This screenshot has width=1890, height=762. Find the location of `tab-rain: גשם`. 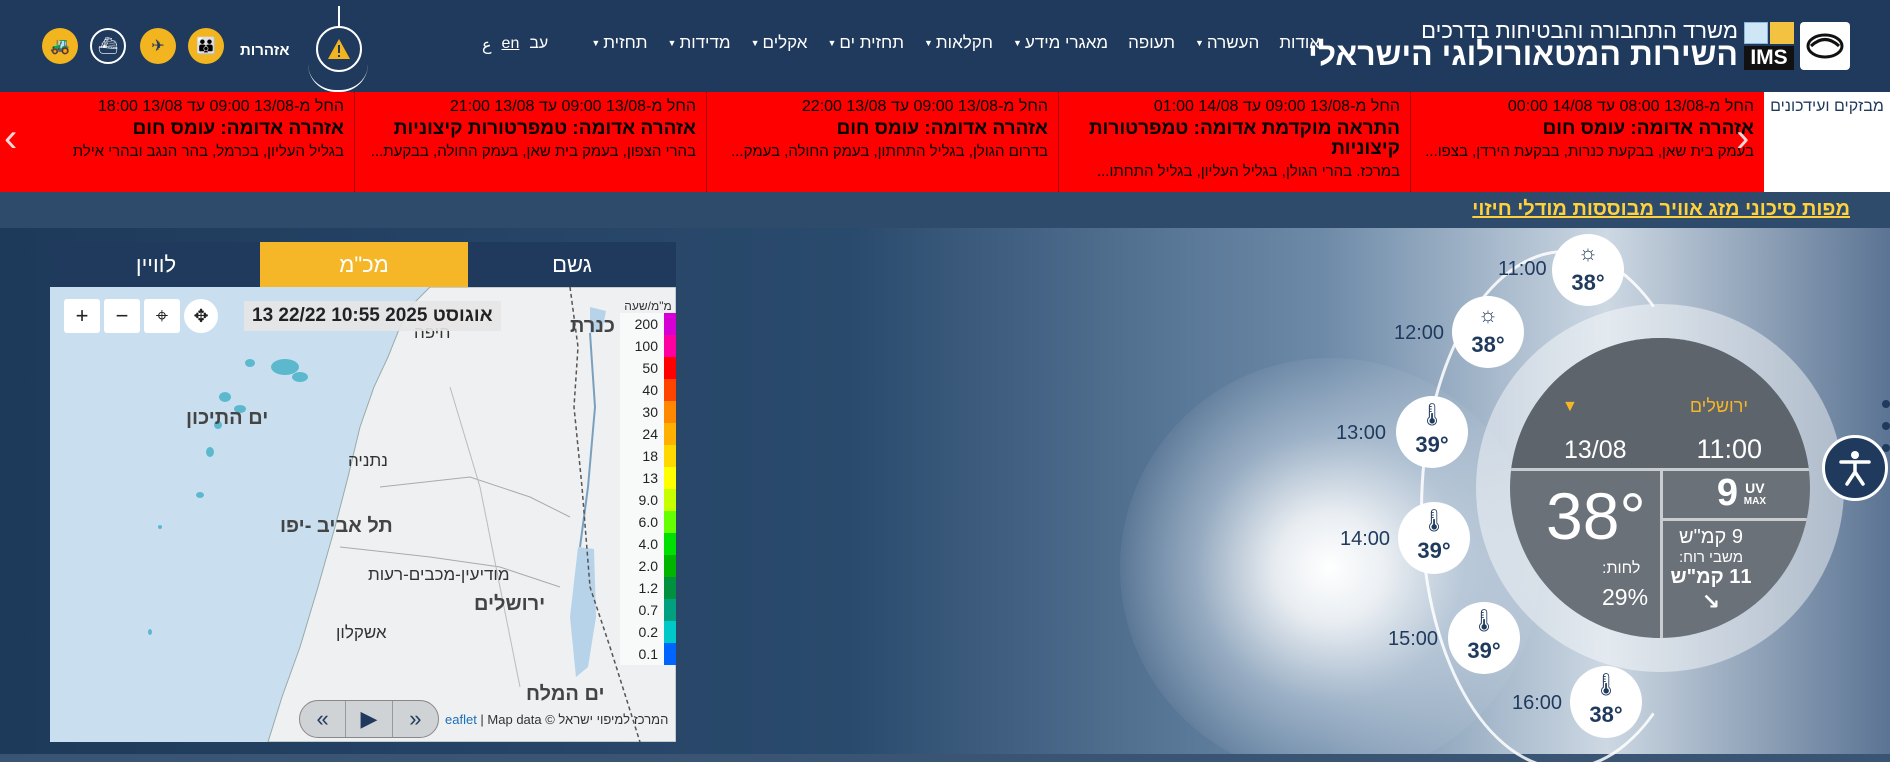

tab-rain: גשם is located at coordinates (572, 264).